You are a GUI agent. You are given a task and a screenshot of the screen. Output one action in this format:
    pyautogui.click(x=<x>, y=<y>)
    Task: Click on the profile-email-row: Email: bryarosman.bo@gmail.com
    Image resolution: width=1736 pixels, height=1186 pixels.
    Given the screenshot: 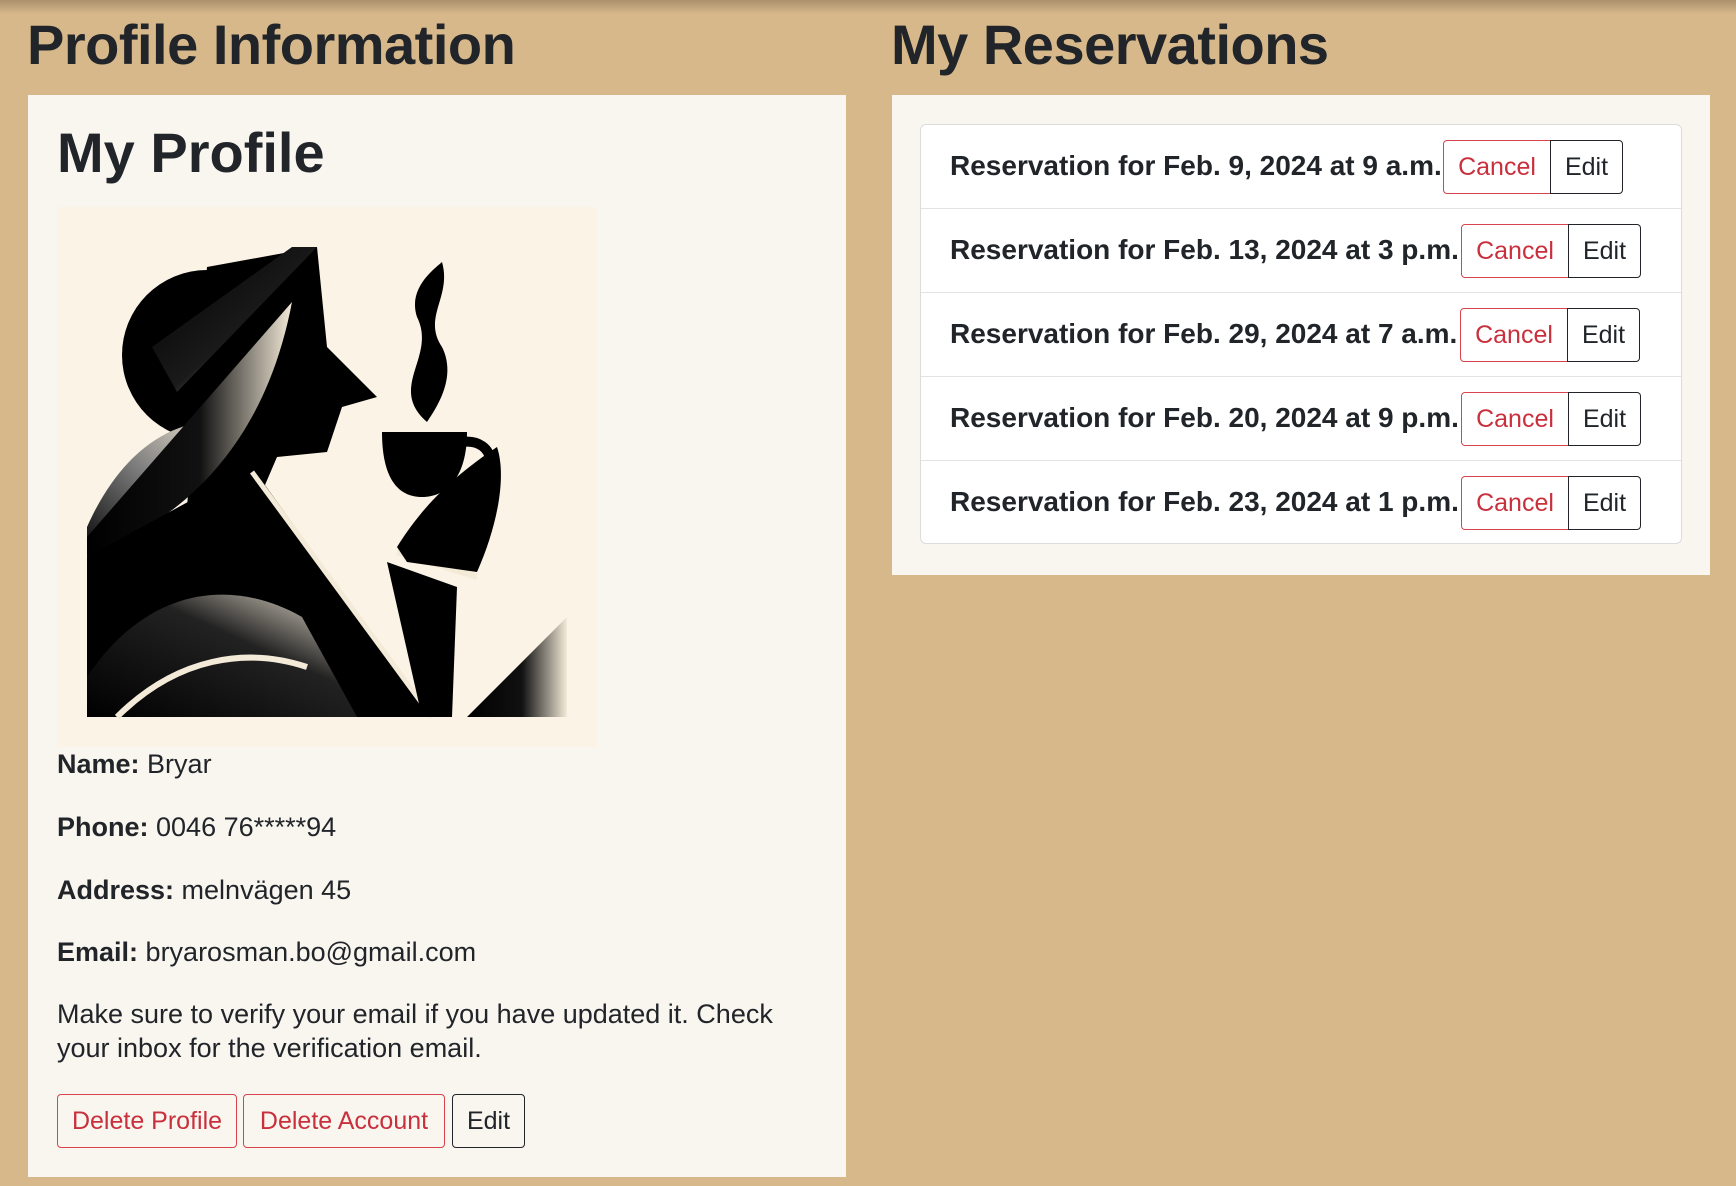 What is the action you would take?
    pyautogui.click(x=266, y=952)
    